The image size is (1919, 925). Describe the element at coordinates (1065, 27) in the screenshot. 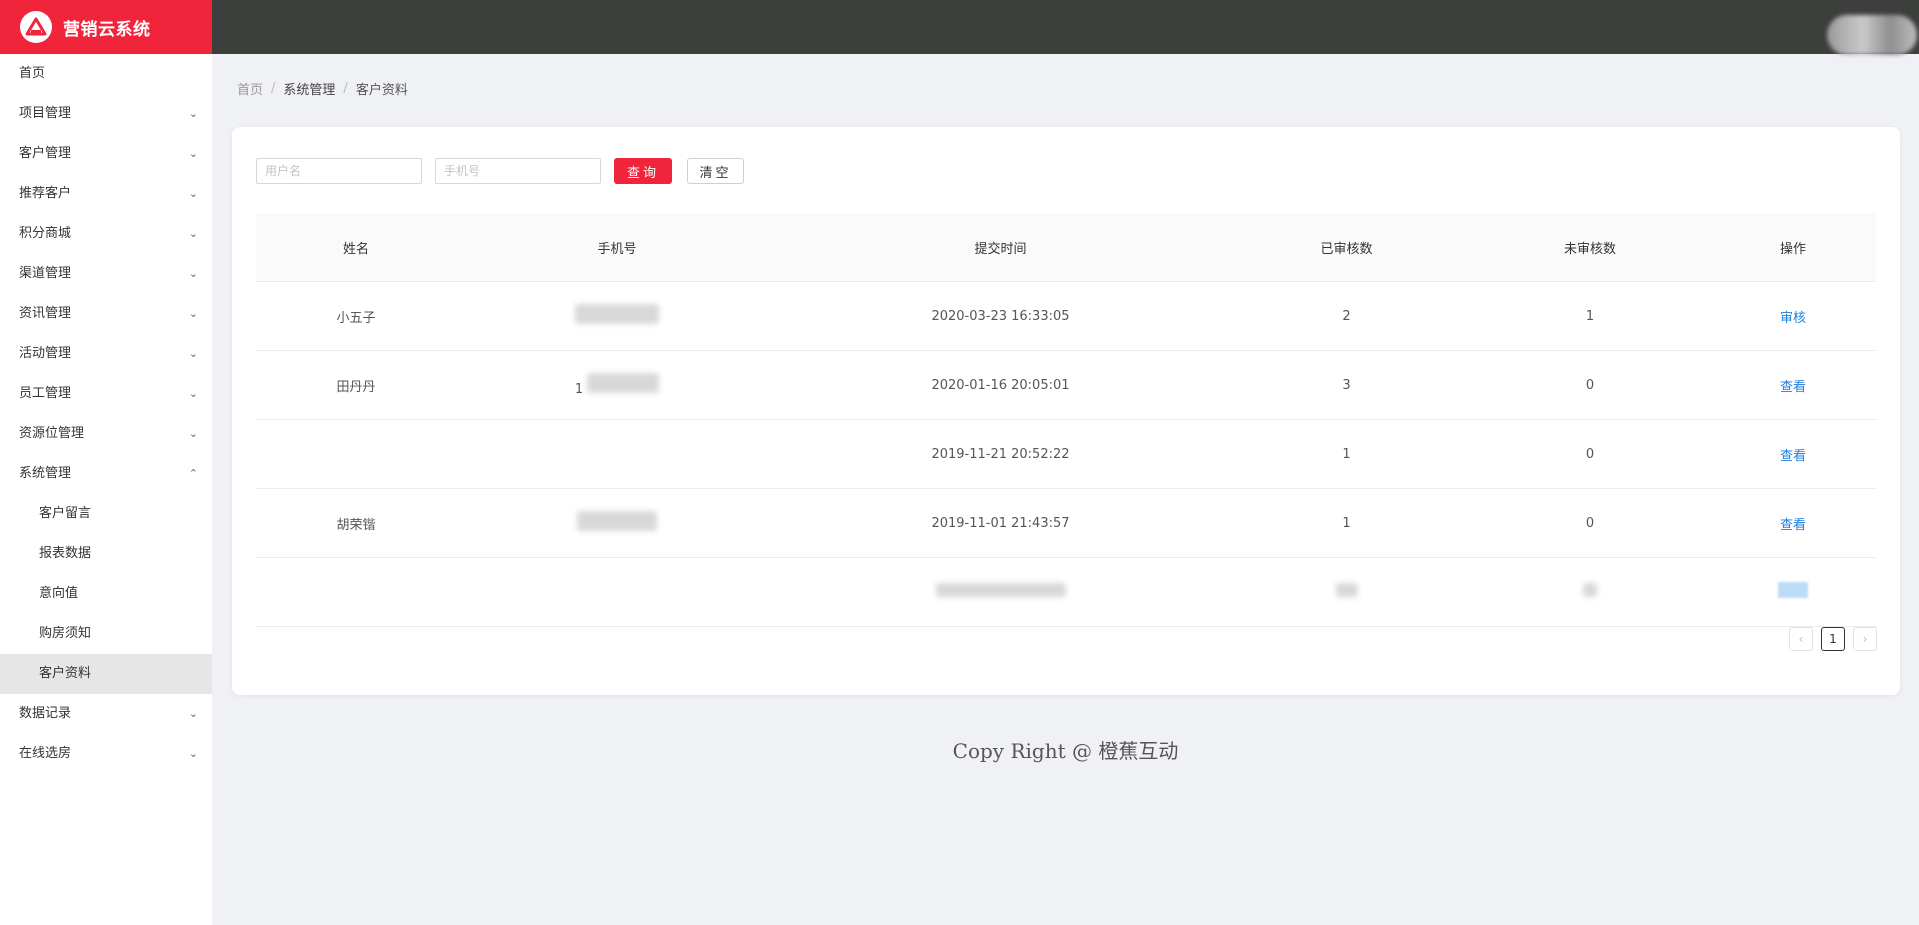

I see `top-header` at that location.